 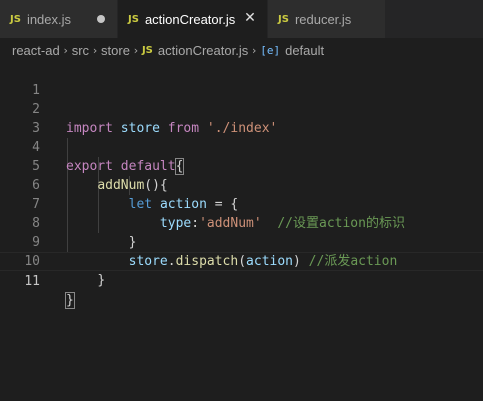 I want to click on code-line: 5 addNum(){, so click(x=241, y=165).